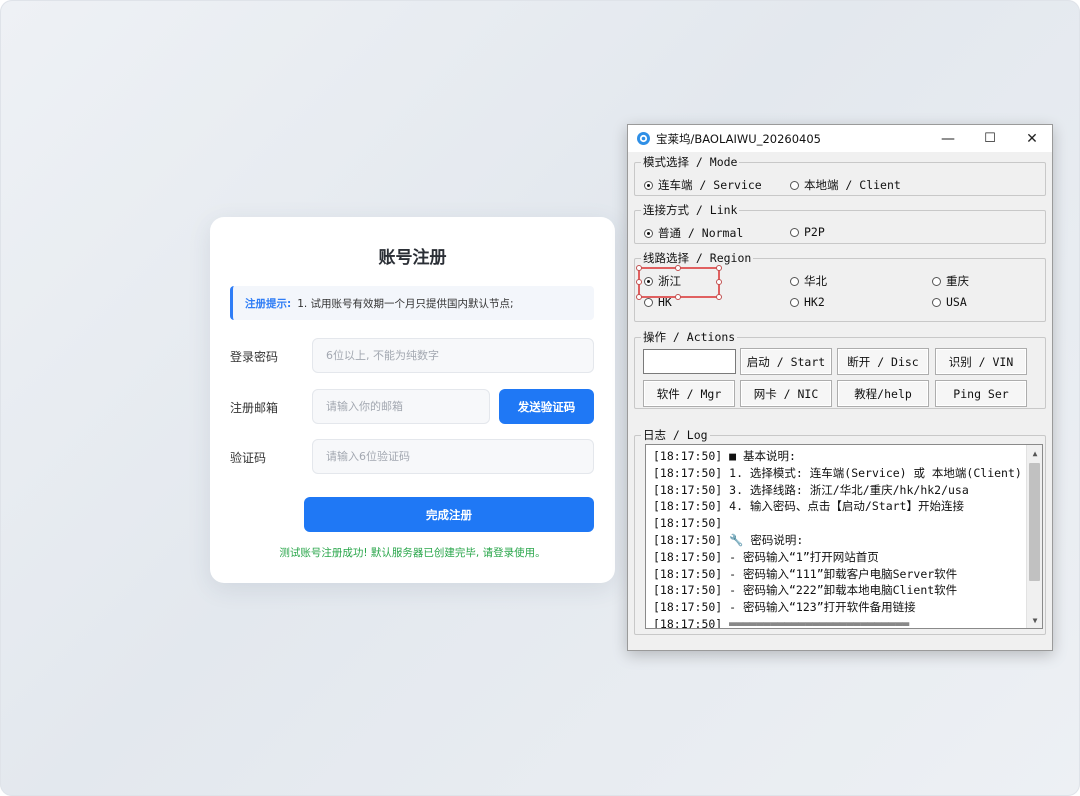 This screenshot has height=796, width=1080. Describe the element at coordinates (268, 303) in the screenshot. I see `tip-label: 注册提示:` at that location.